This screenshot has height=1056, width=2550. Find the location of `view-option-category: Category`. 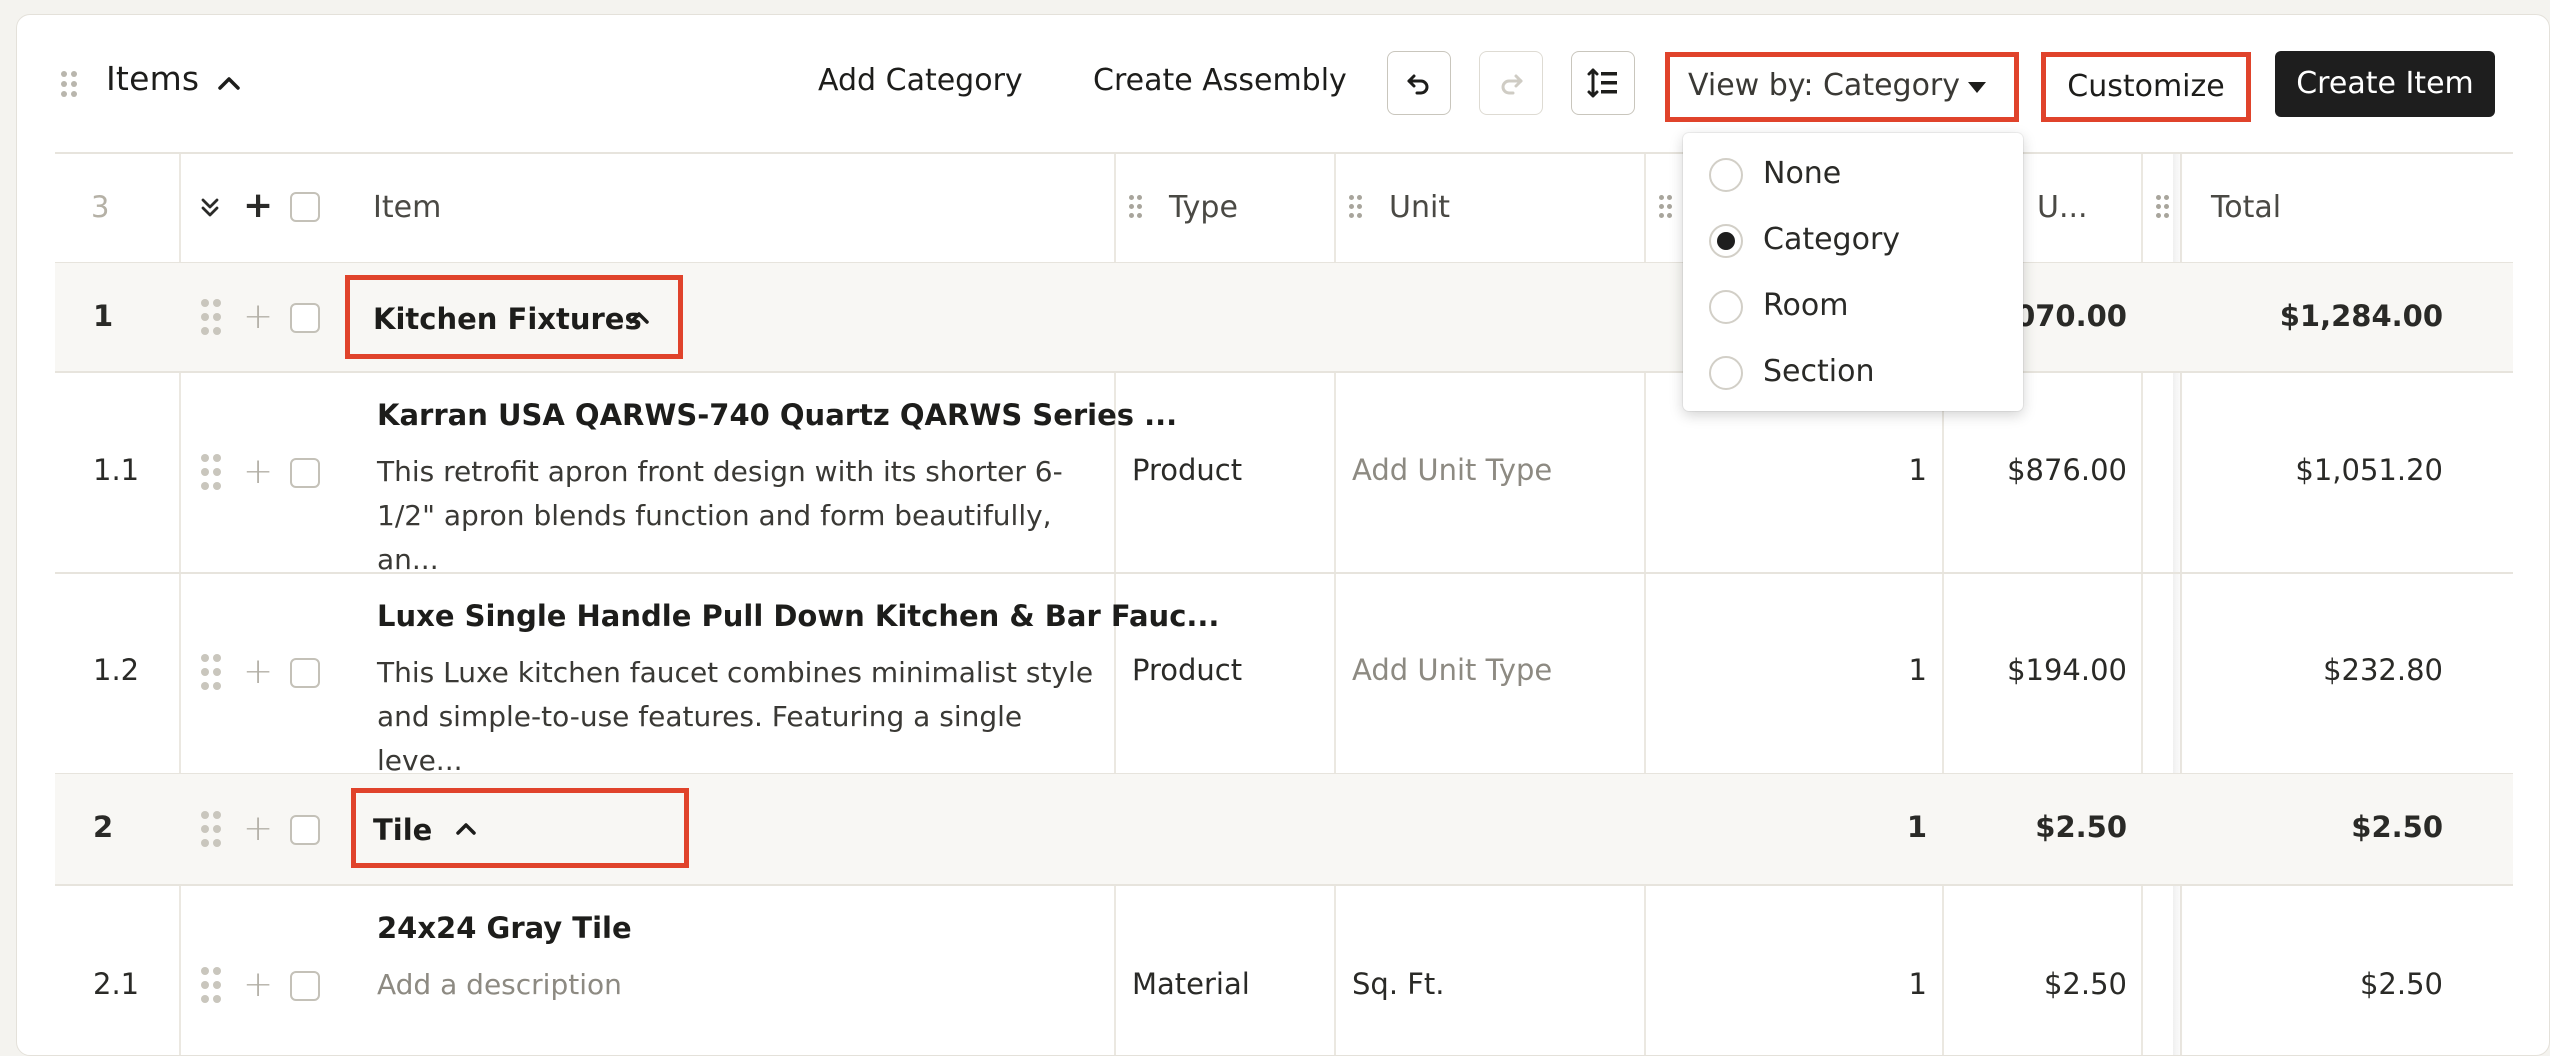

view-option-category: Category is located at coordinates (1853, 239).